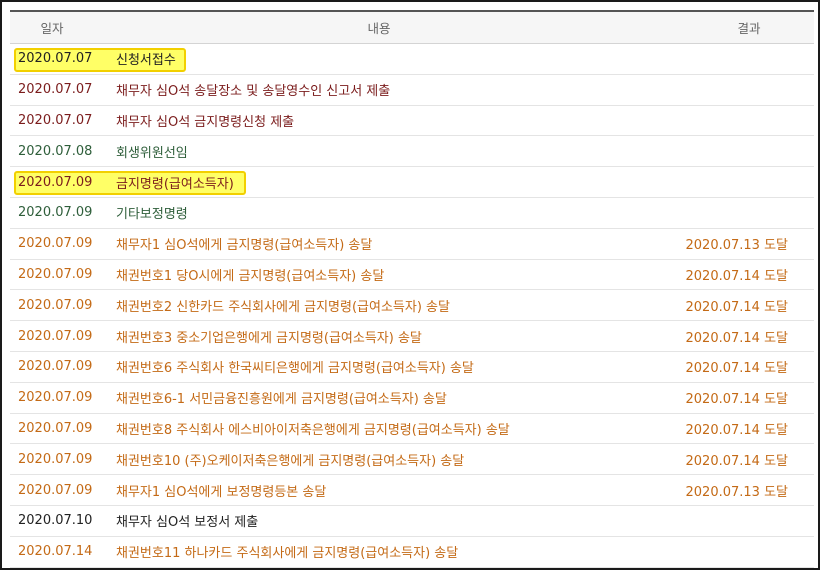 Image resolution: width=820 pixels, height=570 pixels. I want to click on table-row: 2020.07.09 금지명령(급여소득자), so click(412, 182).